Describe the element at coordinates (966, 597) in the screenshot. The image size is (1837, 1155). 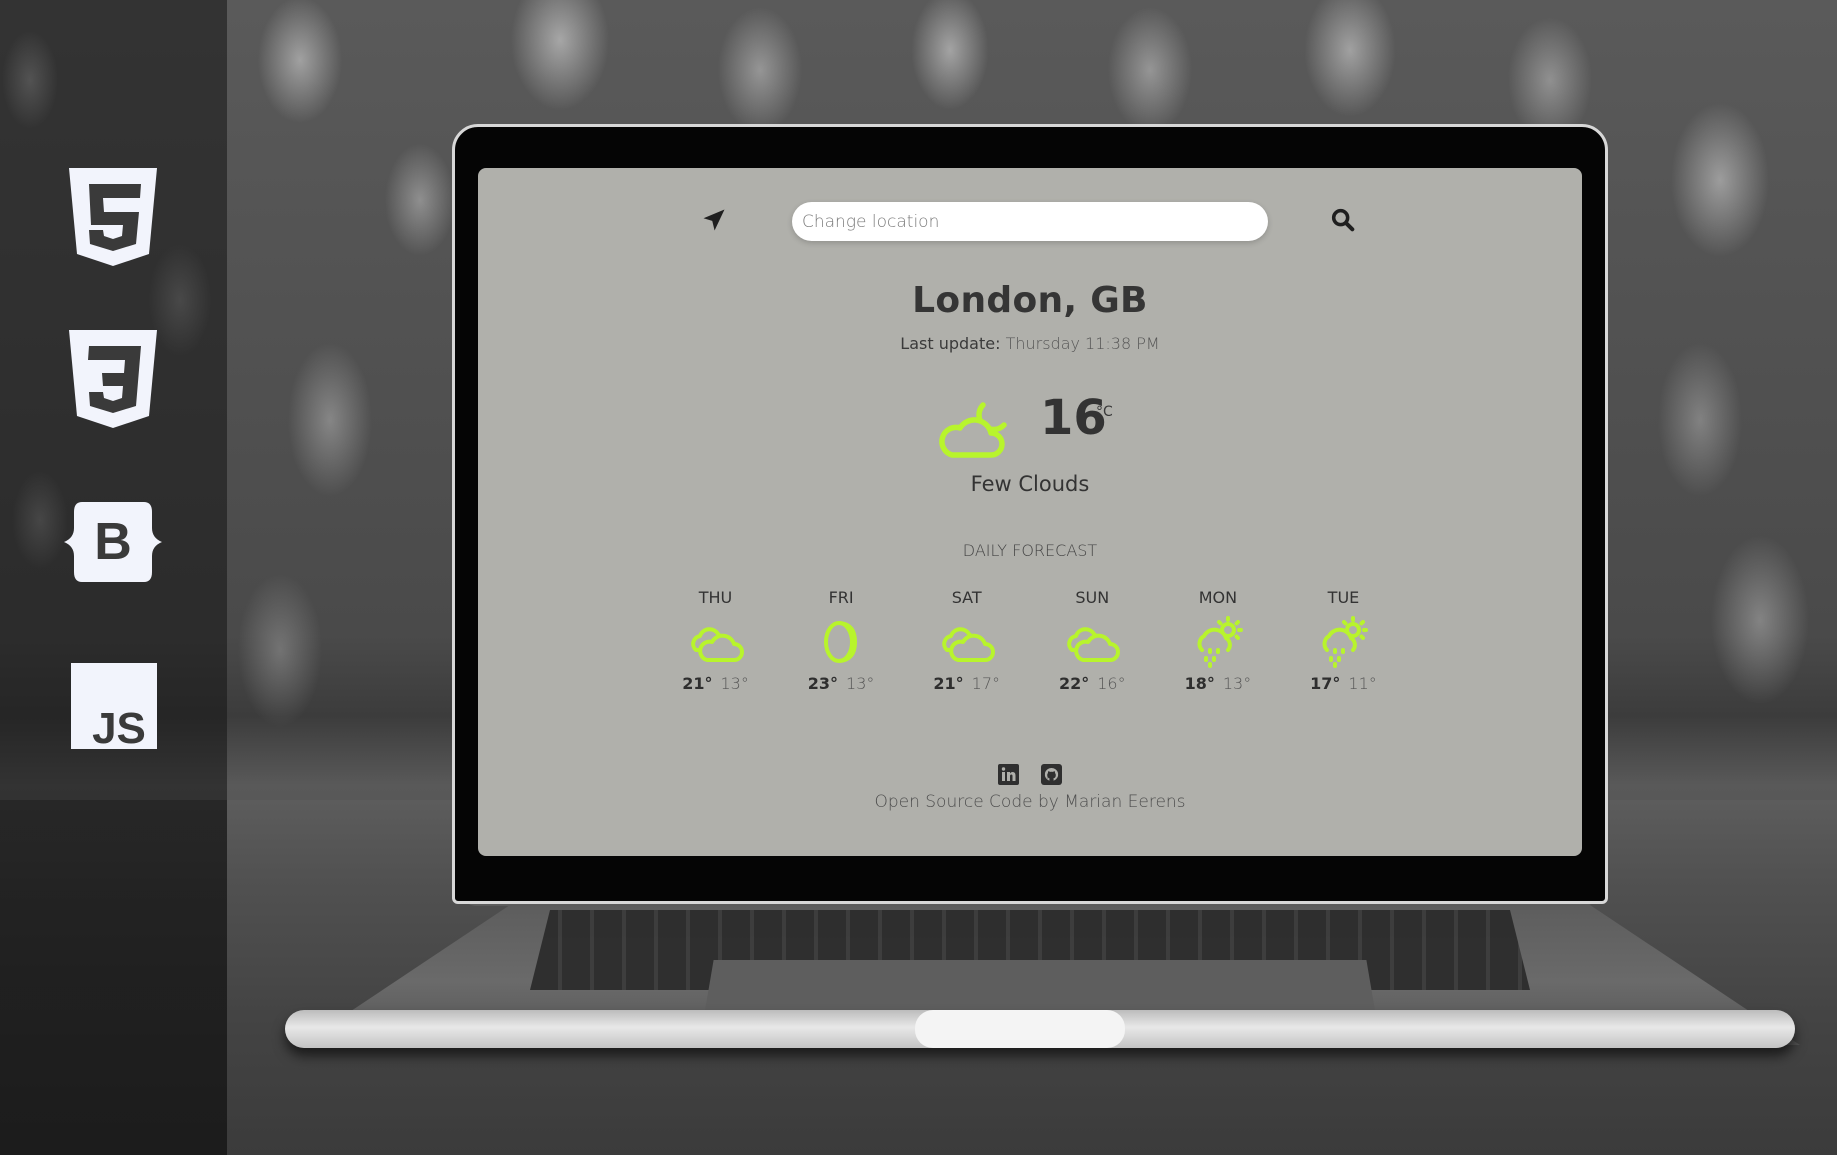
I see `forecast-day-name: SAT` at that location.